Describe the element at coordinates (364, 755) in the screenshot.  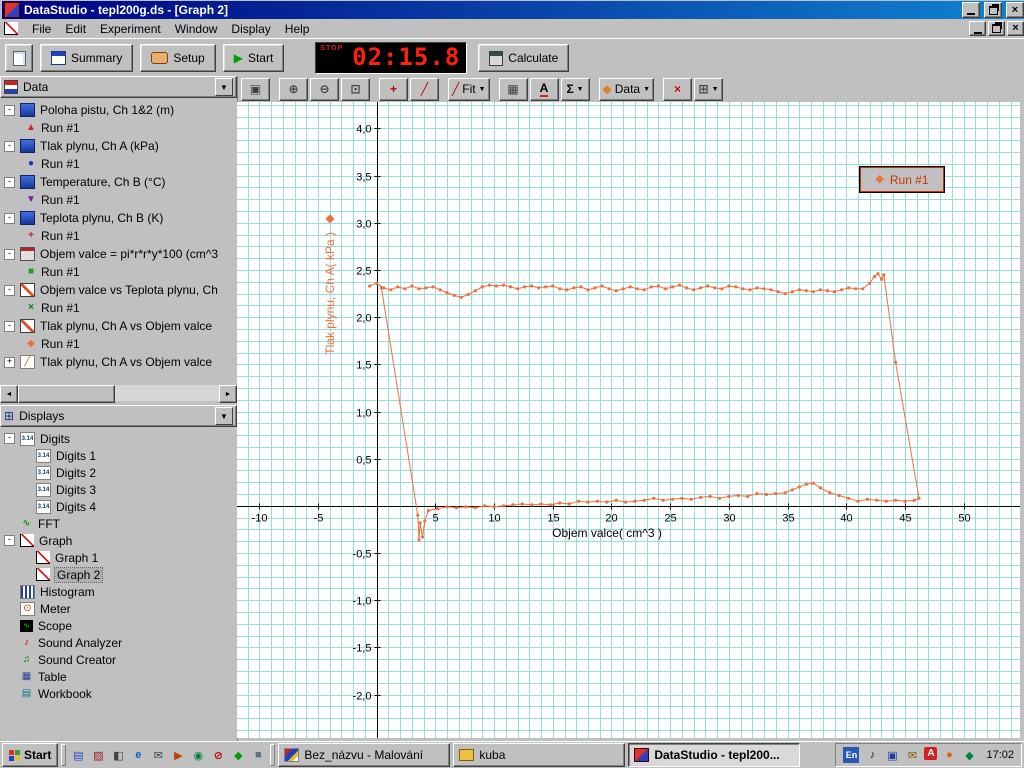
I see `task-paint: Bez_názvu - Malování` at that location.